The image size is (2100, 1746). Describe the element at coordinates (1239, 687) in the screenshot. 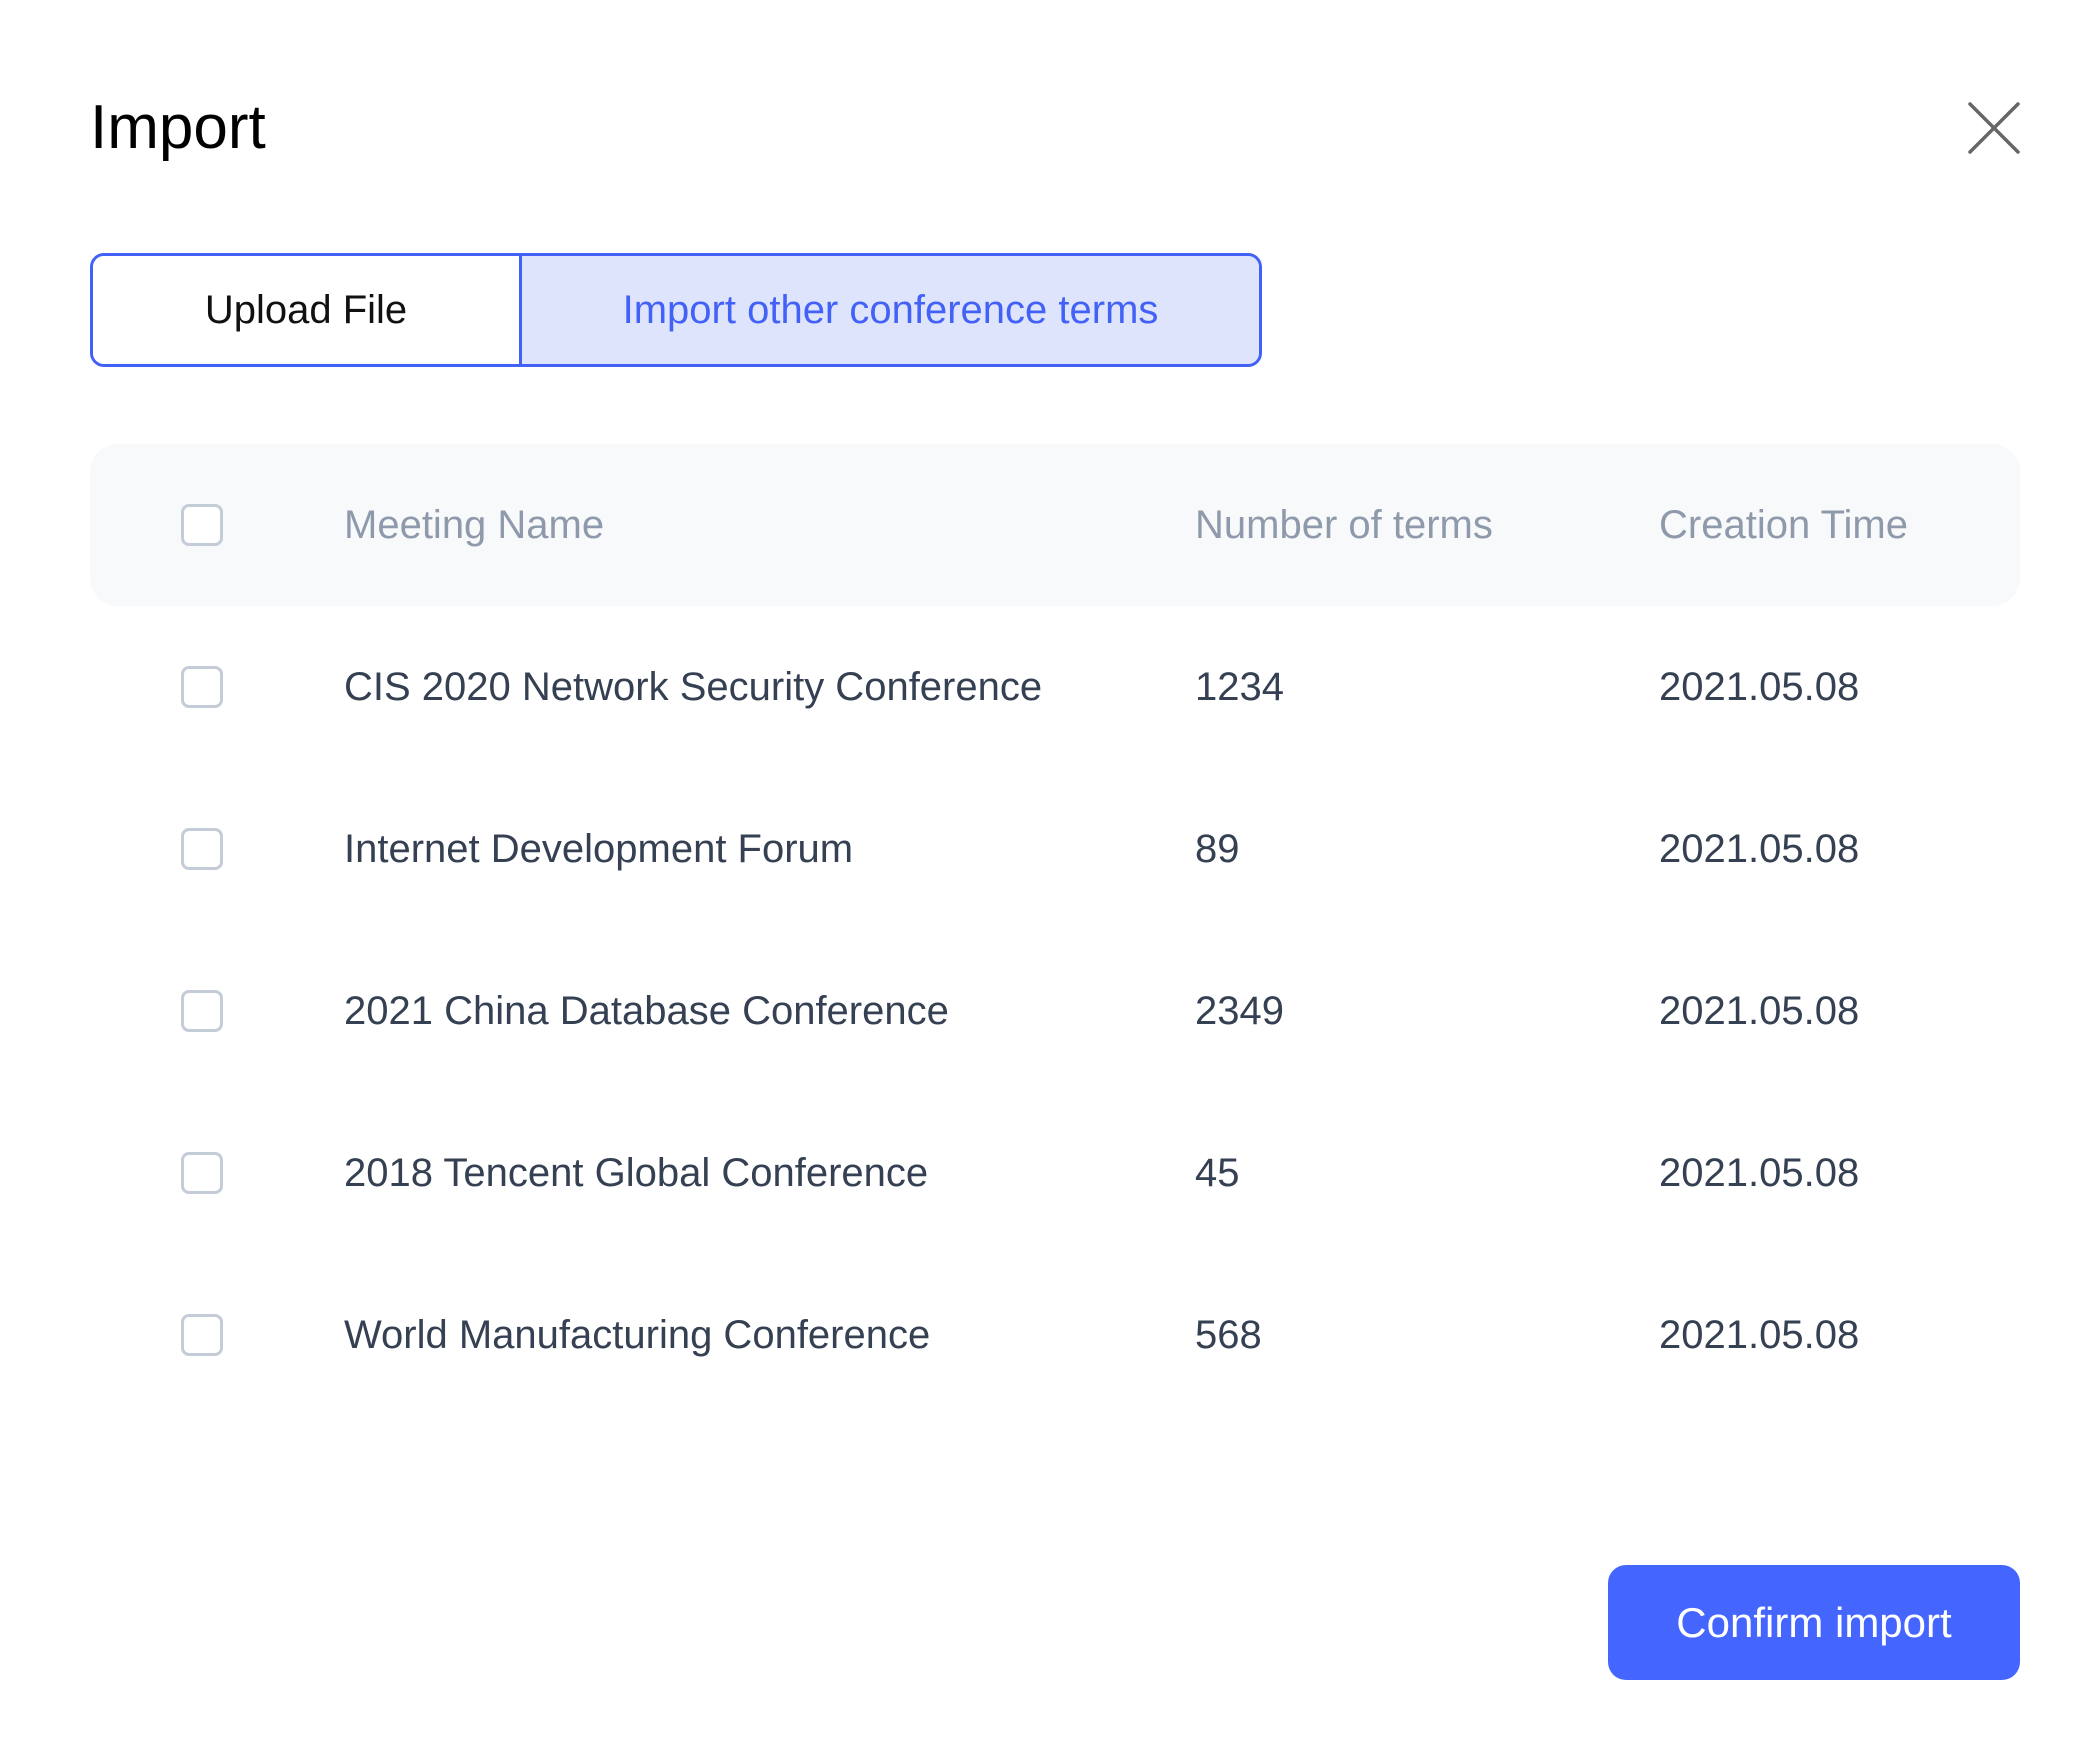

I see `term-count-cell: 1234` at that location.